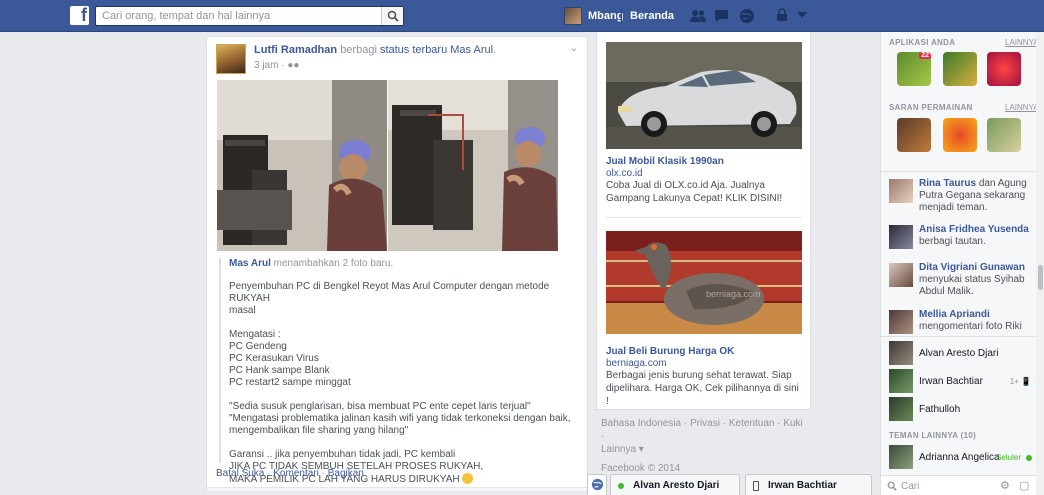  What do you see at coordinates (940, 409) in the screenshot?
I see `chat-friend-name: Fathulloh` at bounding box center [940, 409].